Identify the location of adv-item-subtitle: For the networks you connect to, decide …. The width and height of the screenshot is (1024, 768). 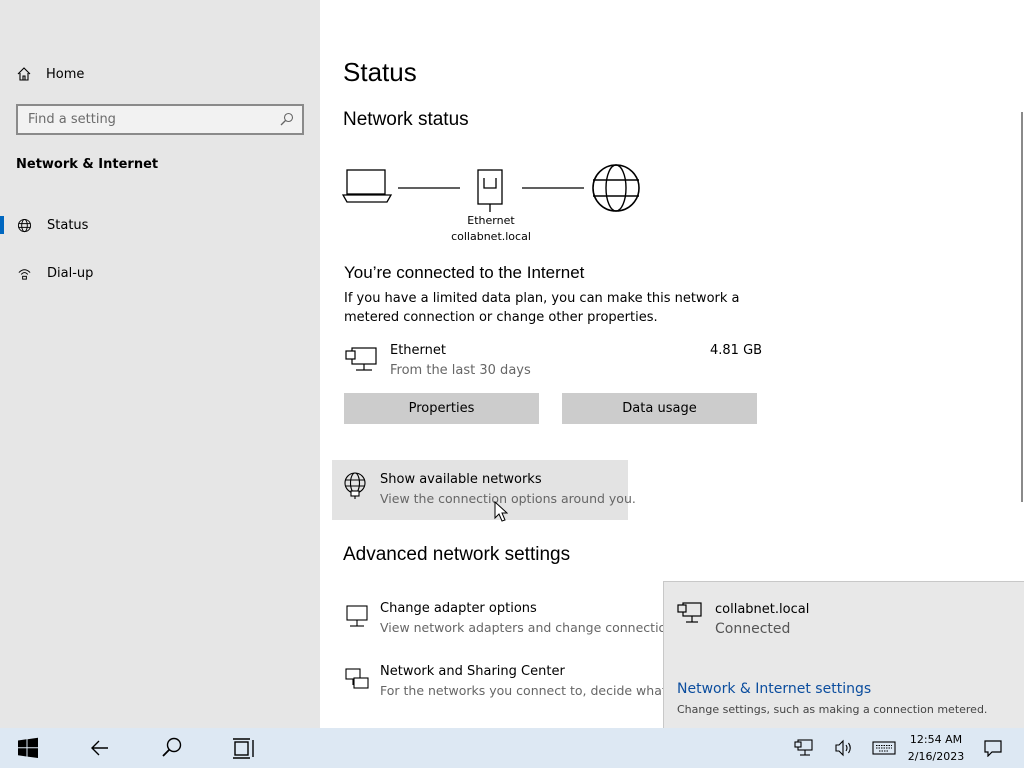
(537, 690).